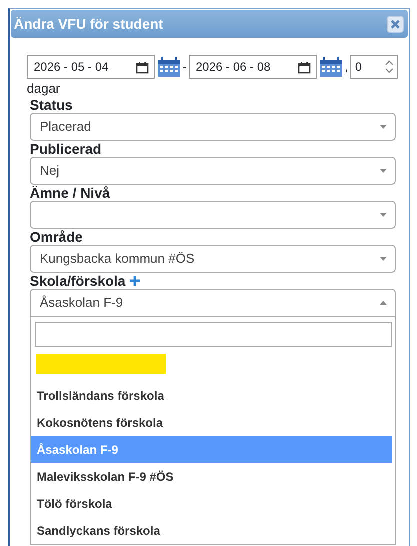 Image resolution: width=417 pixels, height=546 pixels. What do you see at coordinates (44, 89) in the screenshot?
I see `unit-label: dagar` at bounding box center [44, 89].